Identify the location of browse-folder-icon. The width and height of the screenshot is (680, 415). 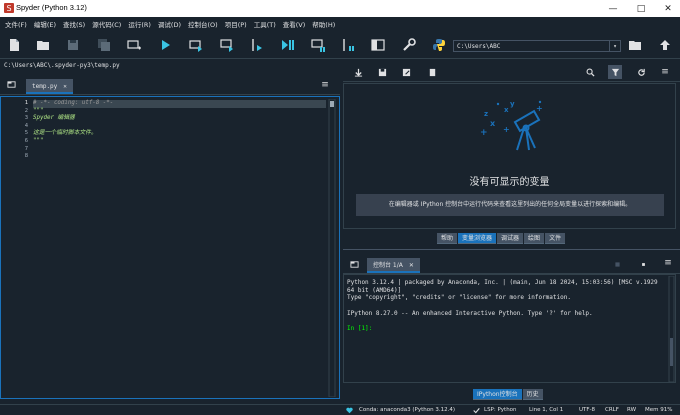
(635, 45).